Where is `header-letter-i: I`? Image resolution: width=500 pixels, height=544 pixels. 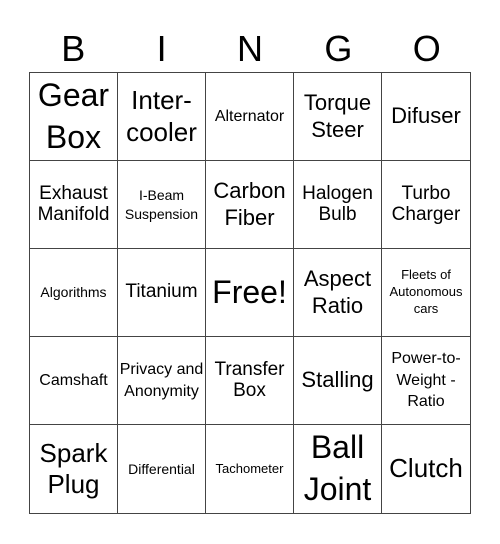 header-letter-i: I is located at coordinates (161, 48).